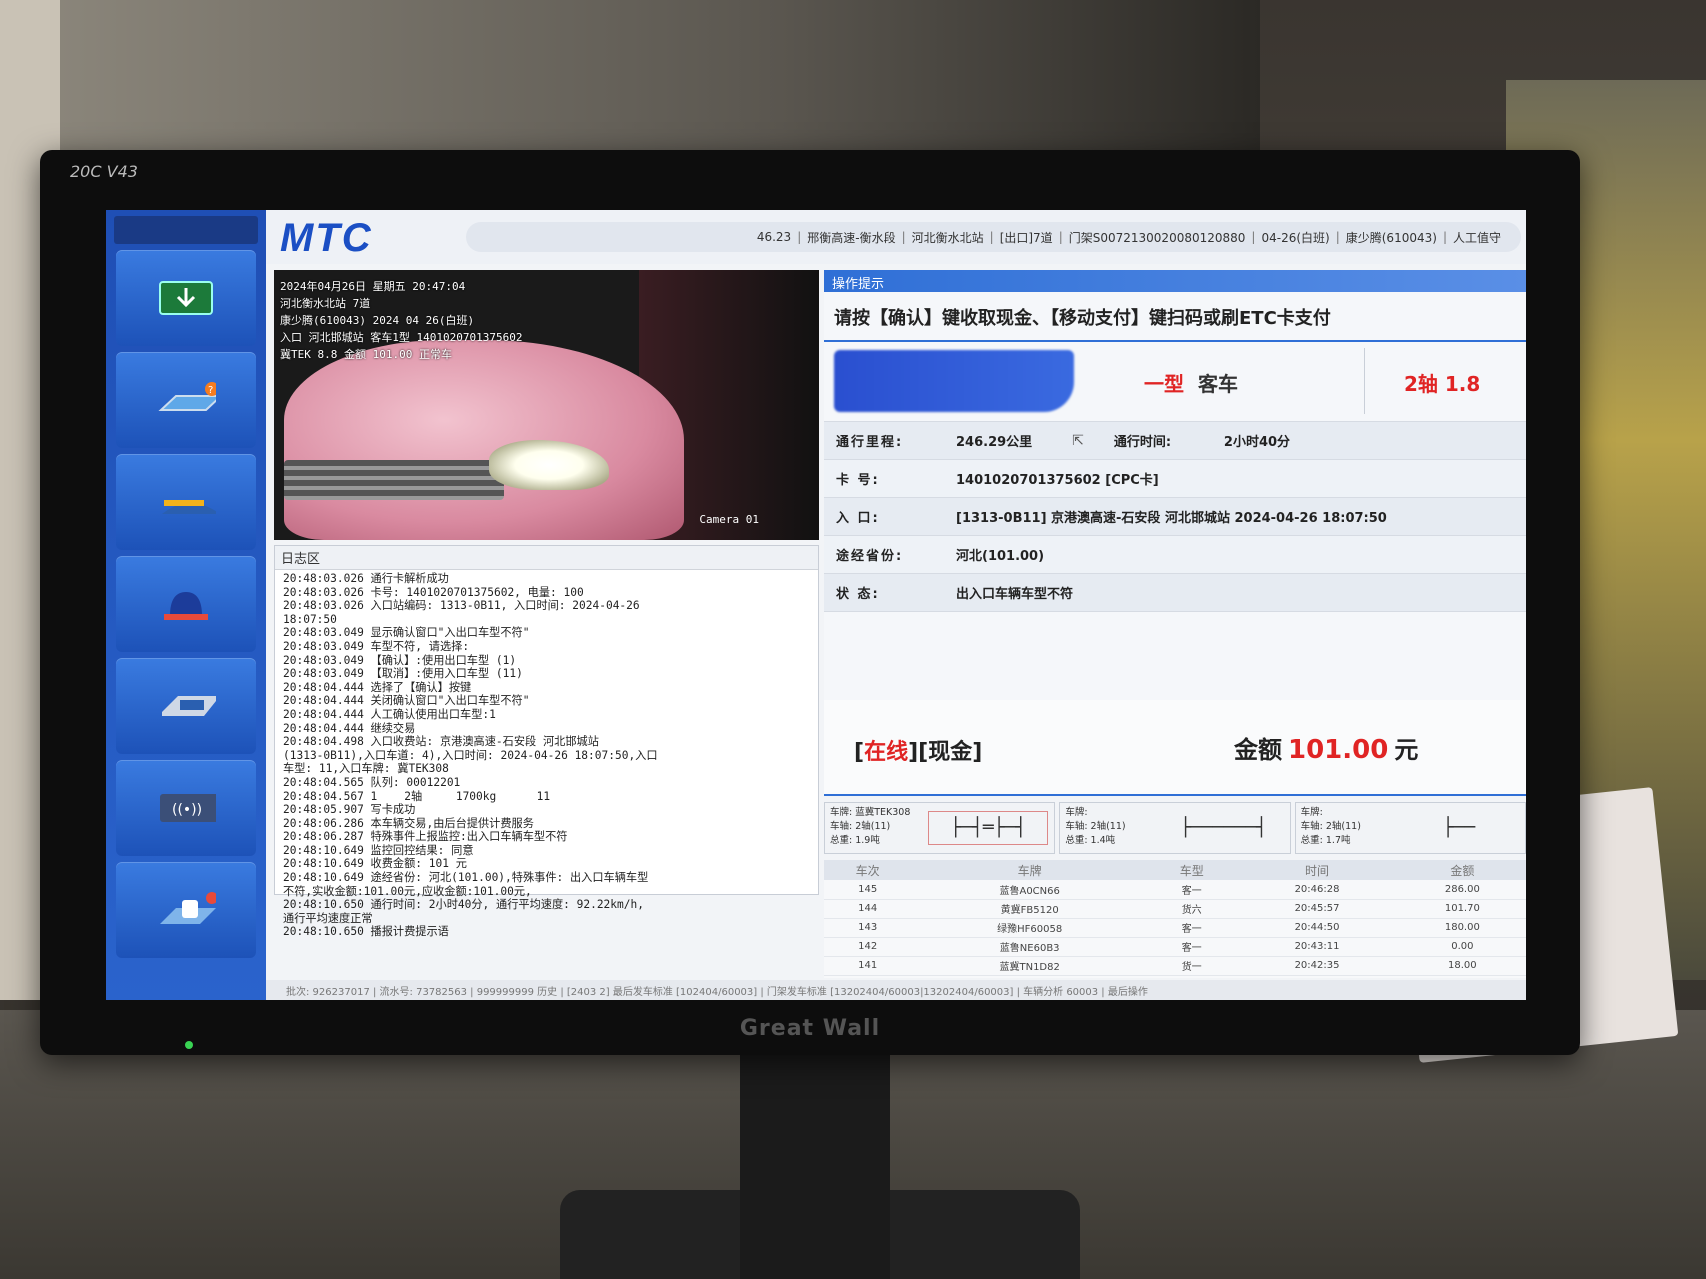  Describe the element at coordinates (1462, 909) in the screenshot. I see `table-cell: 101.70` at that location.